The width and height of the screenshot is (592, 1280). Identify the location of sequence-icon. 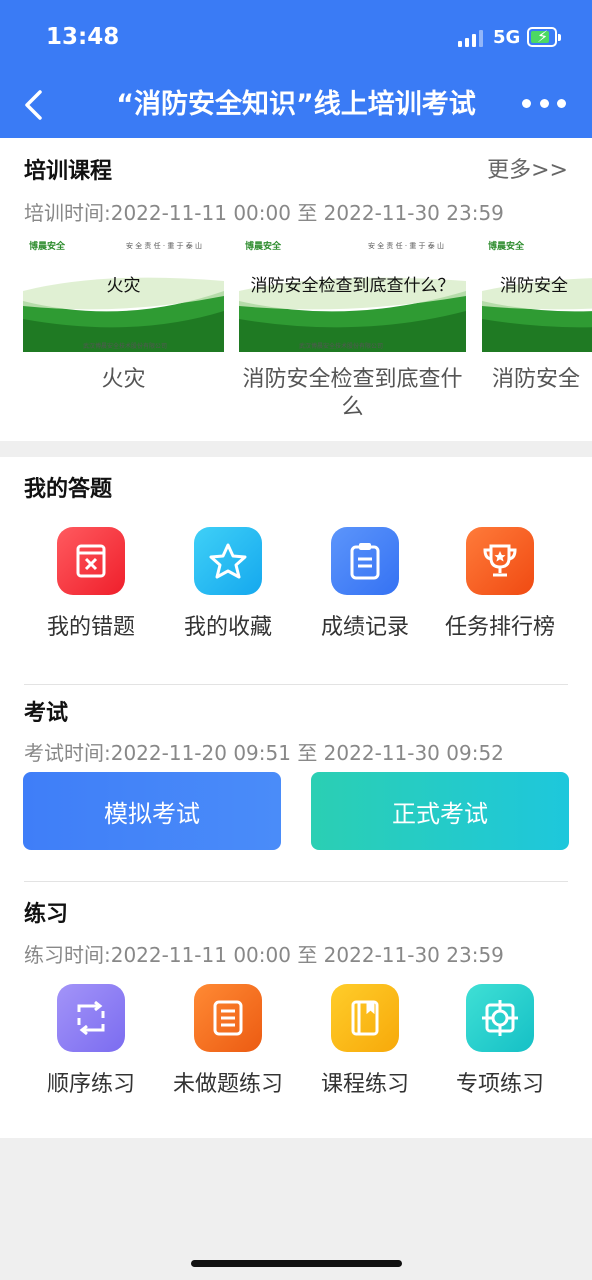
(91, 1018).